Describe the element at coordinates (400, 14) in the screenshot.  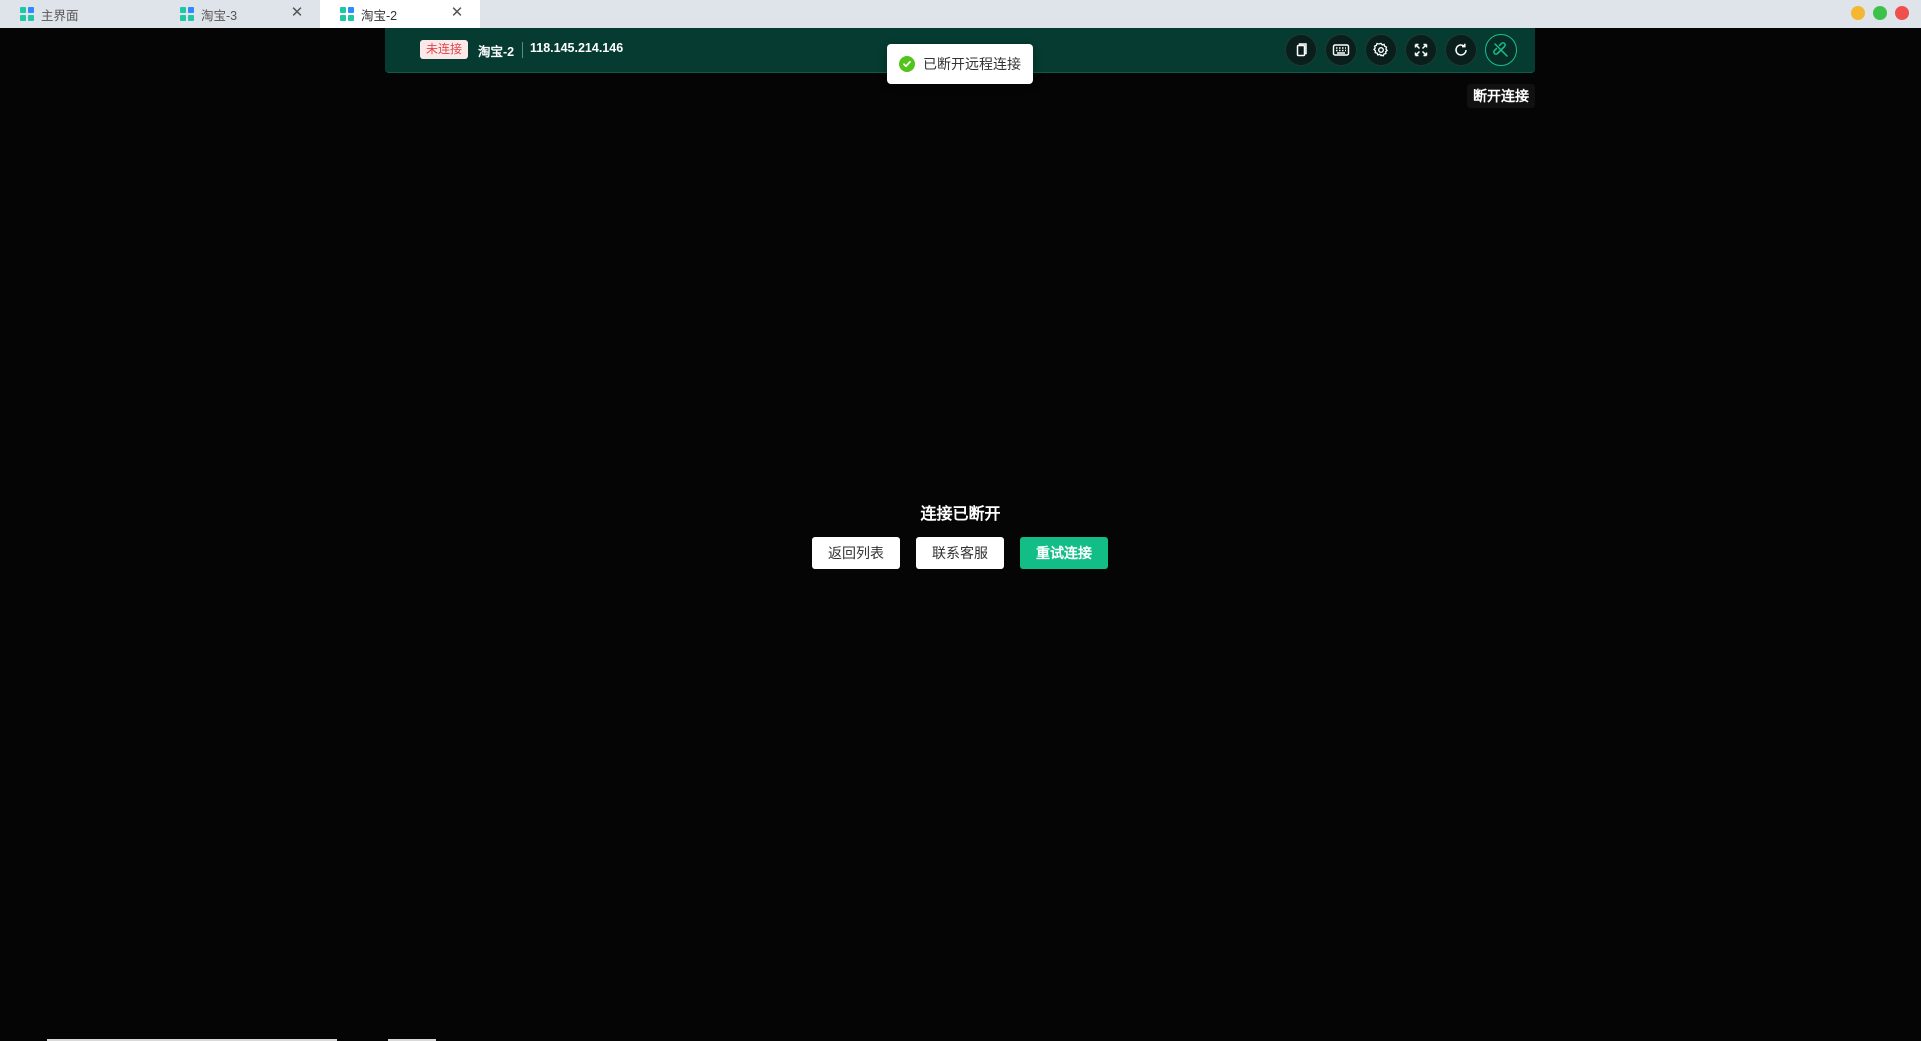
I see `tab-taobao-2: 淘宝-2 ✕` at that location.